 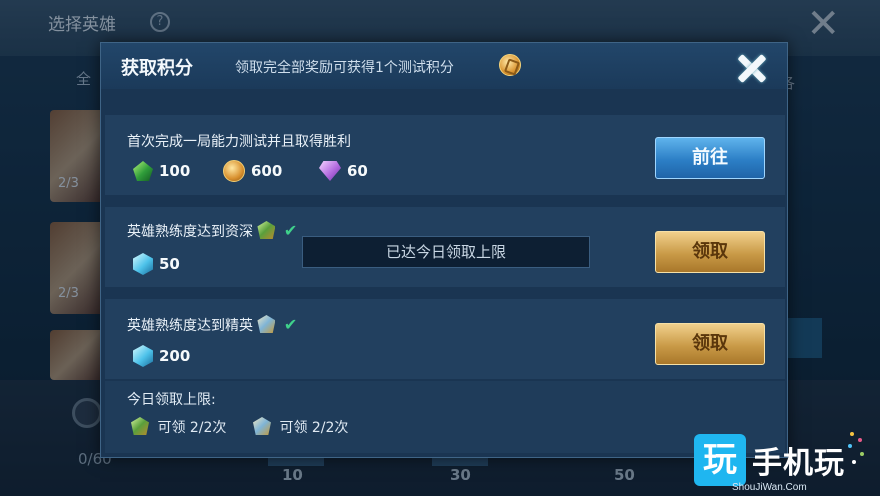 I want to click on reward-amount: 60, so click(x=357, y=171).